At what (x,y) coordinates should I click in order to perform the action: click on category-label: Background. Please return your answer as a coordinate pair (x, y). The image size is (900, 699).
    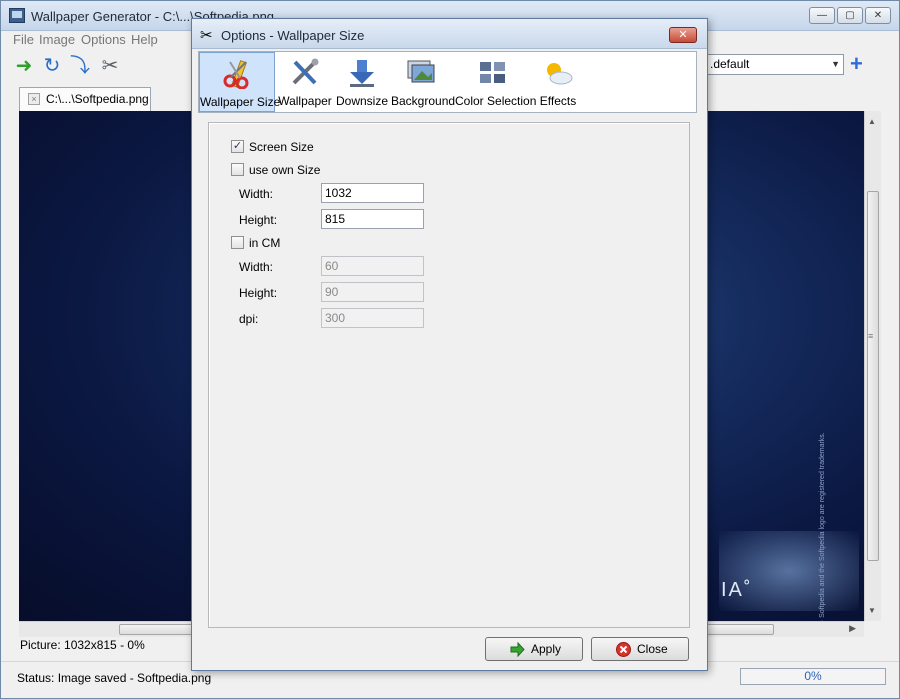
    Looking at the image, I should click on (423, 101).